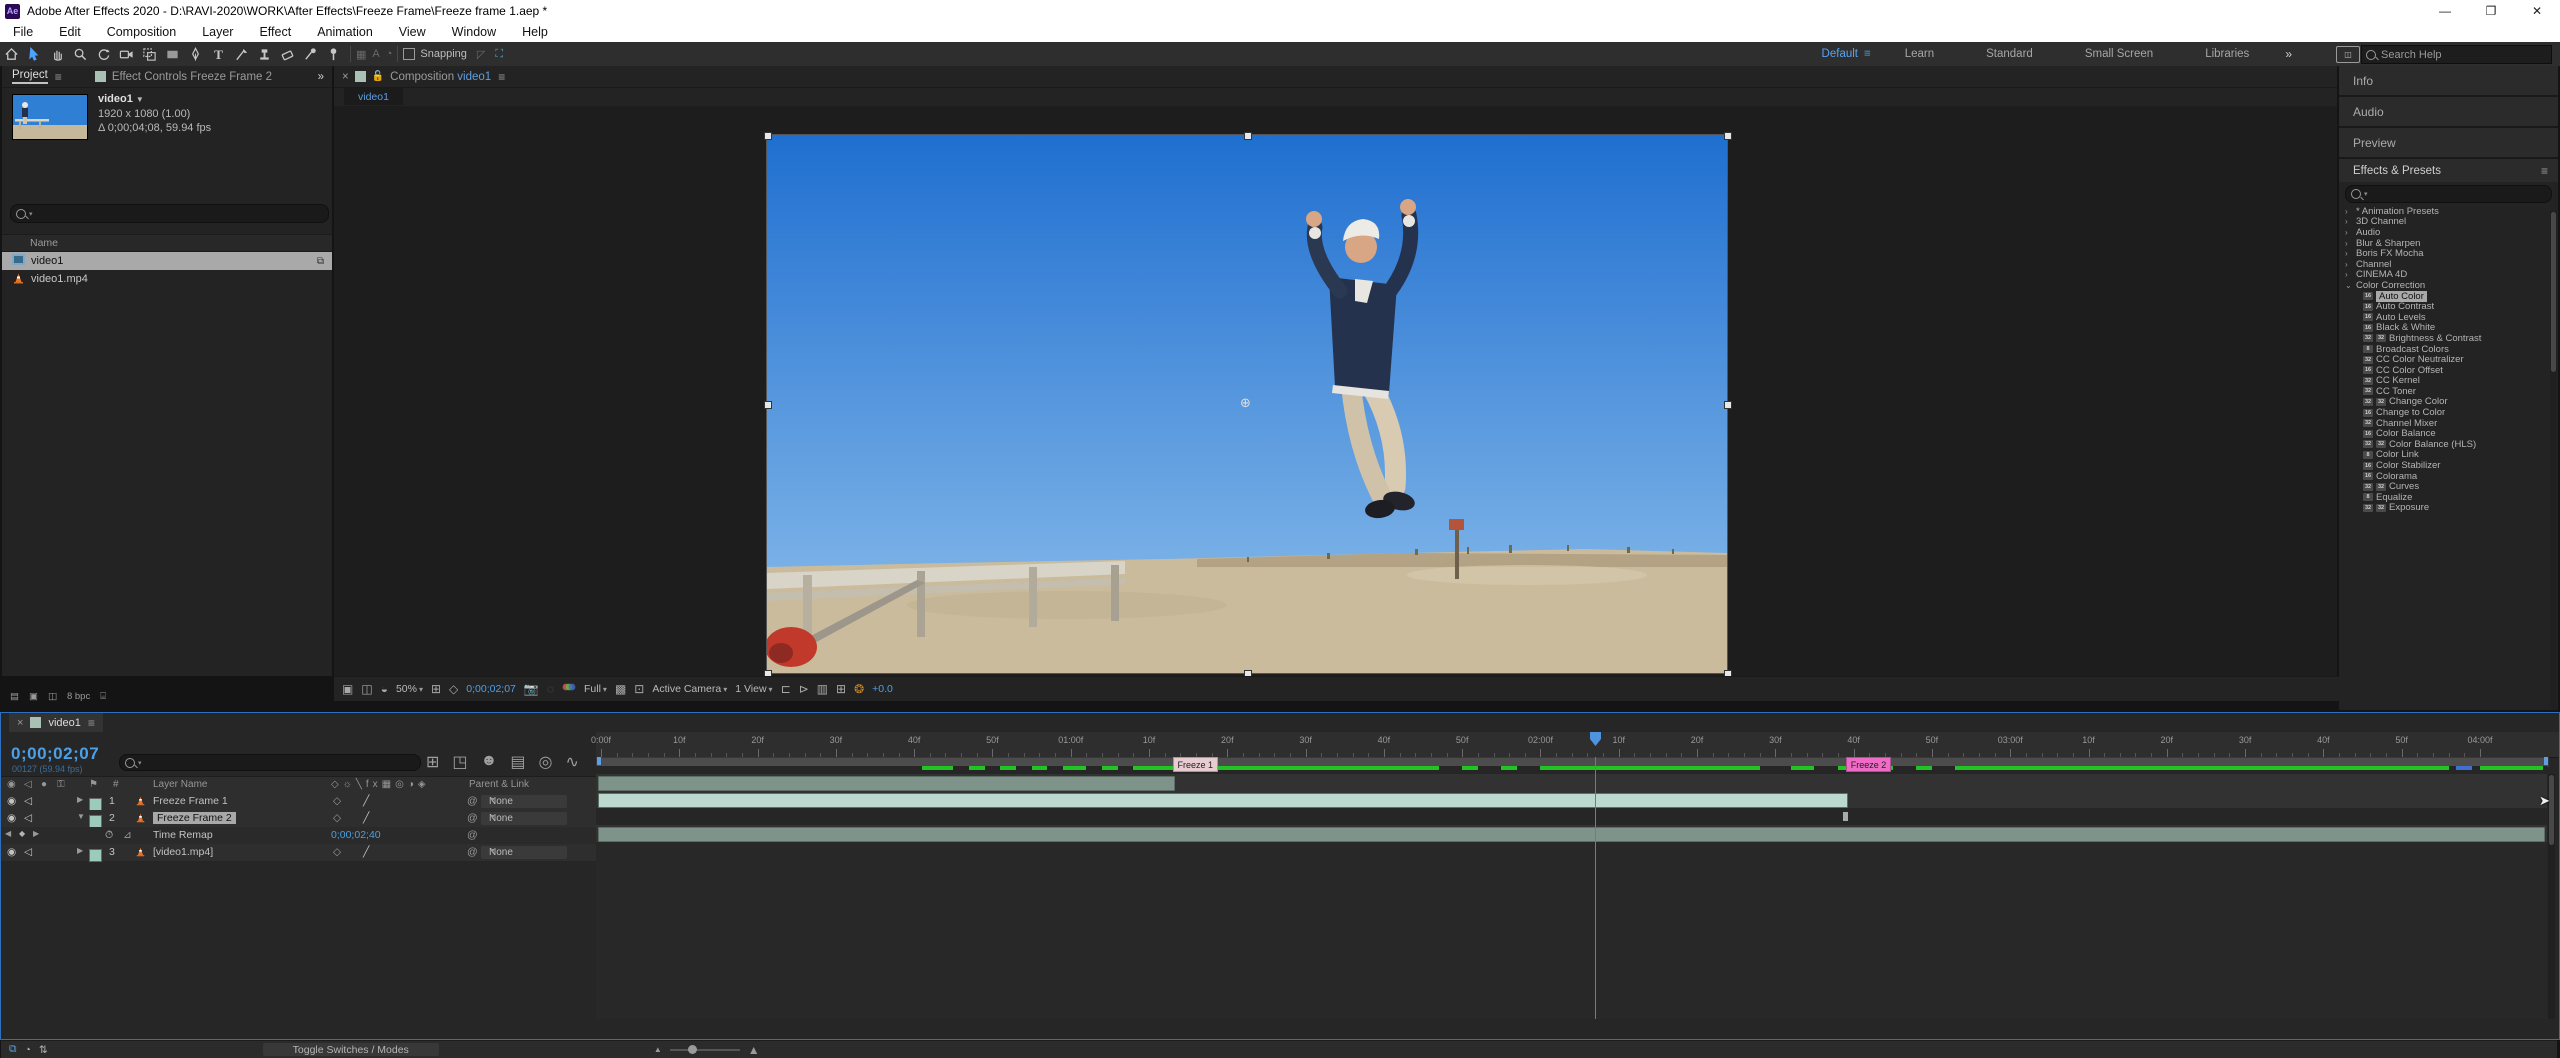 The image size is (2560, 1058). I want to click on reset-exposure-icon: ❂, so click(859, 689).